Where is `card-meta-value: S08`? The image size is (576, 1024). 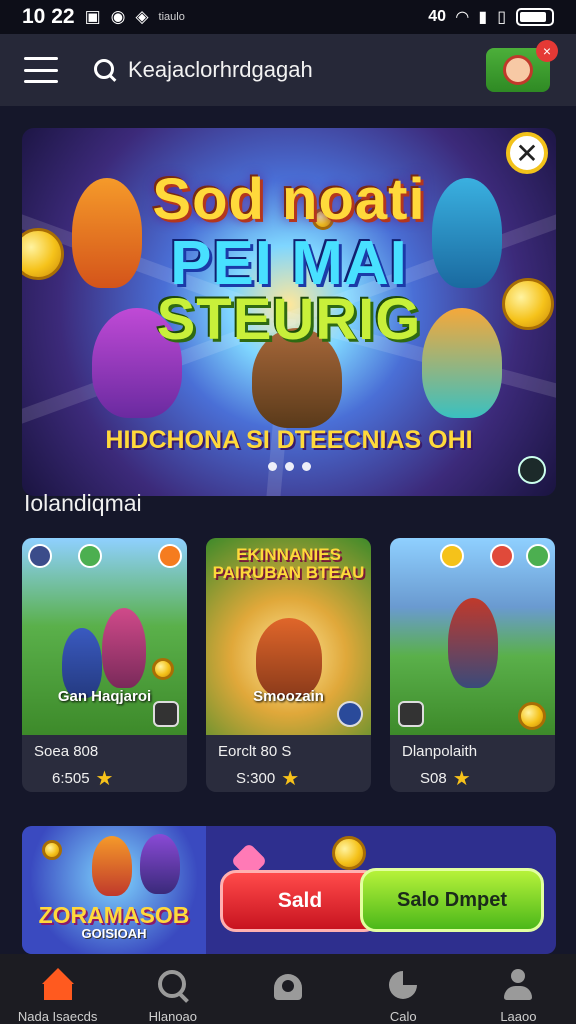
card-meta-value: S08 is located at coordinates (433, 778).